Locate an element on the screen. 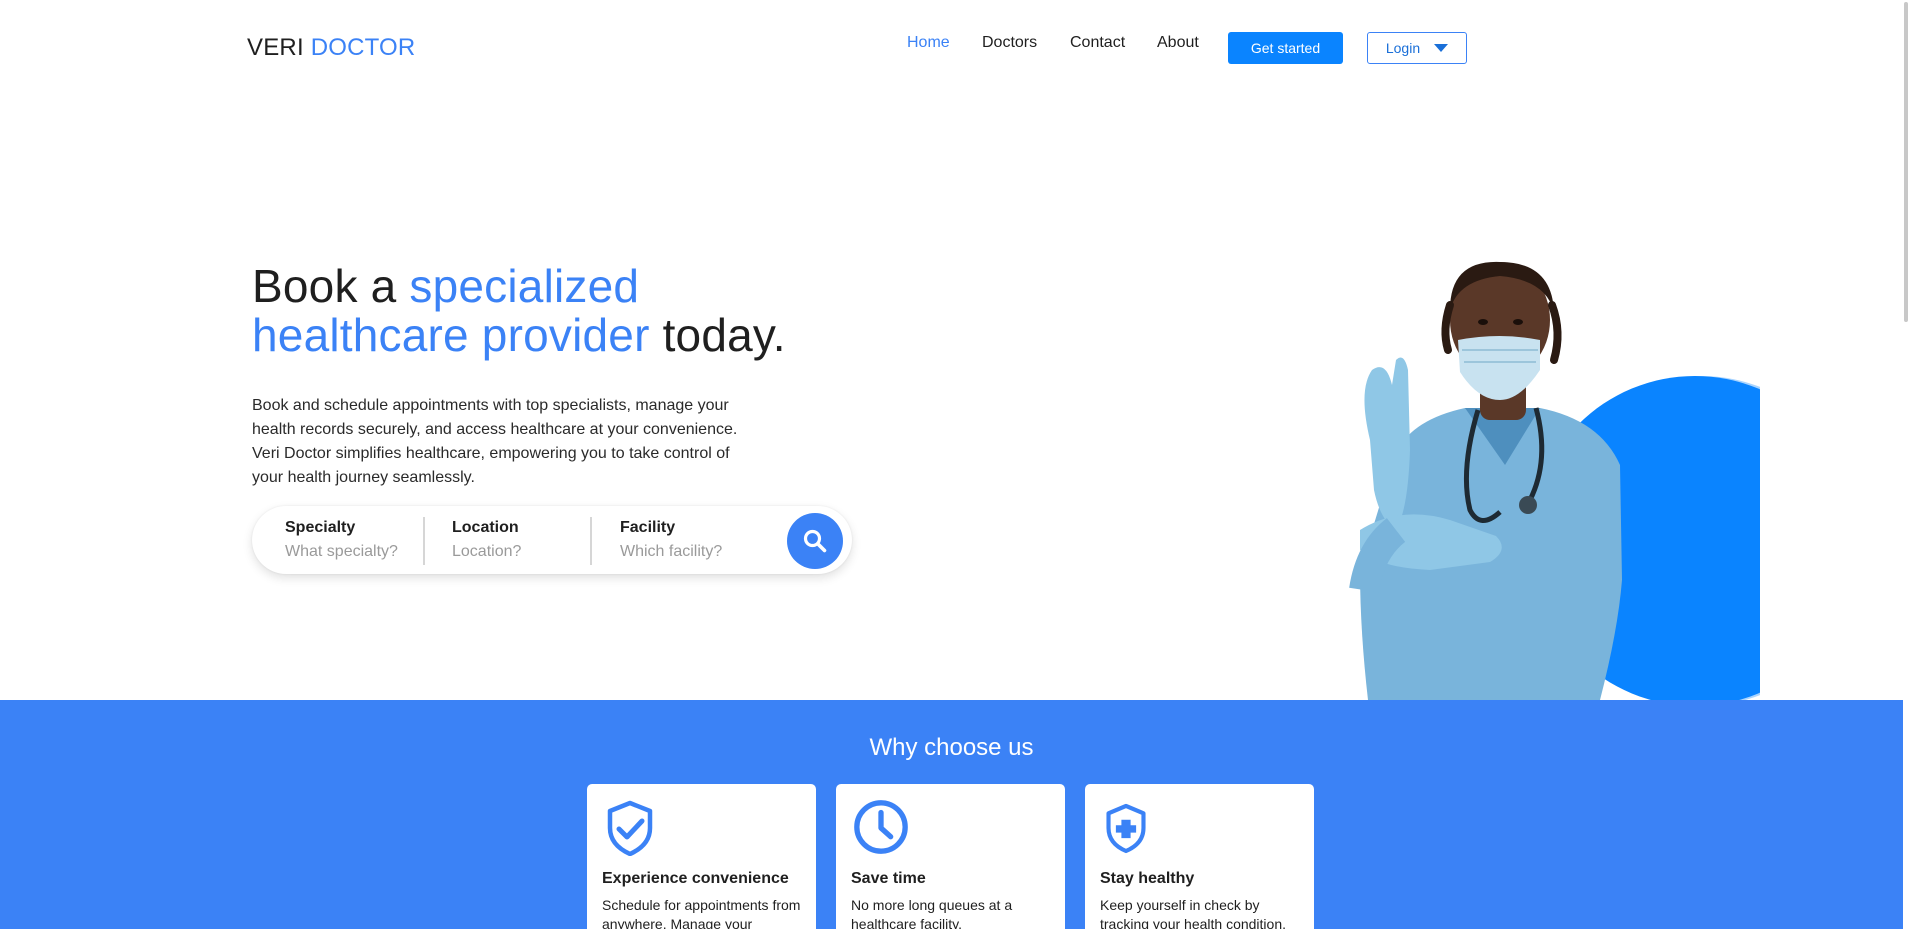  specialty-field: Specialty is located at coordinates (350, 541).